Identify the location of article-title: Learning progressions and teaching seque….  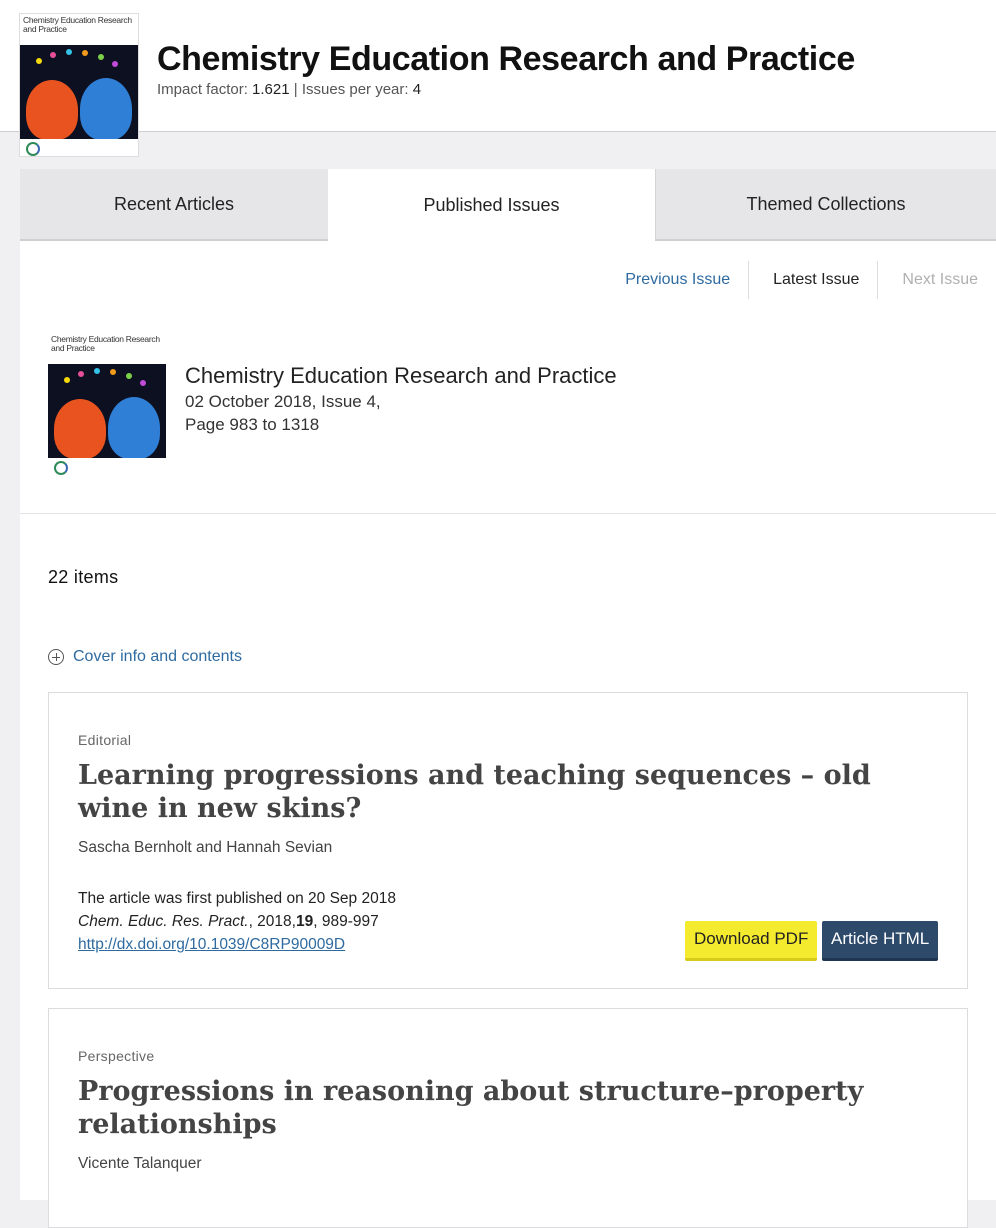
(508, 792).